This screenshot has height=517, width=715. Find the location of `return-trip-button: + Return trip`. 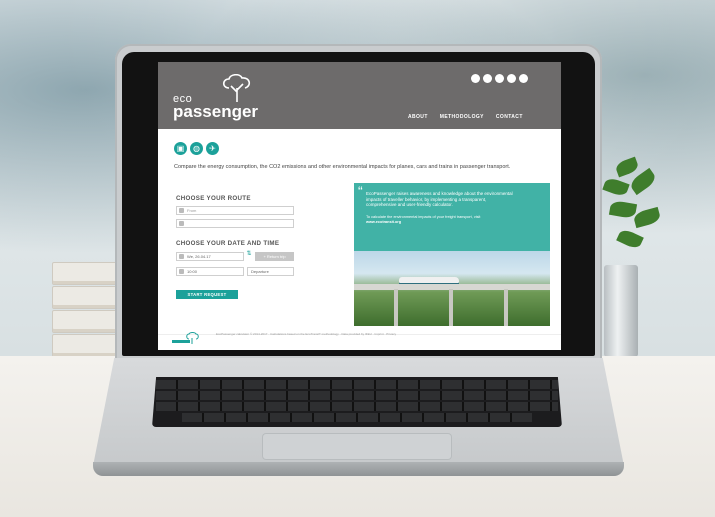

return-trip-button: + Return trip is located at coordinates (274, 256).